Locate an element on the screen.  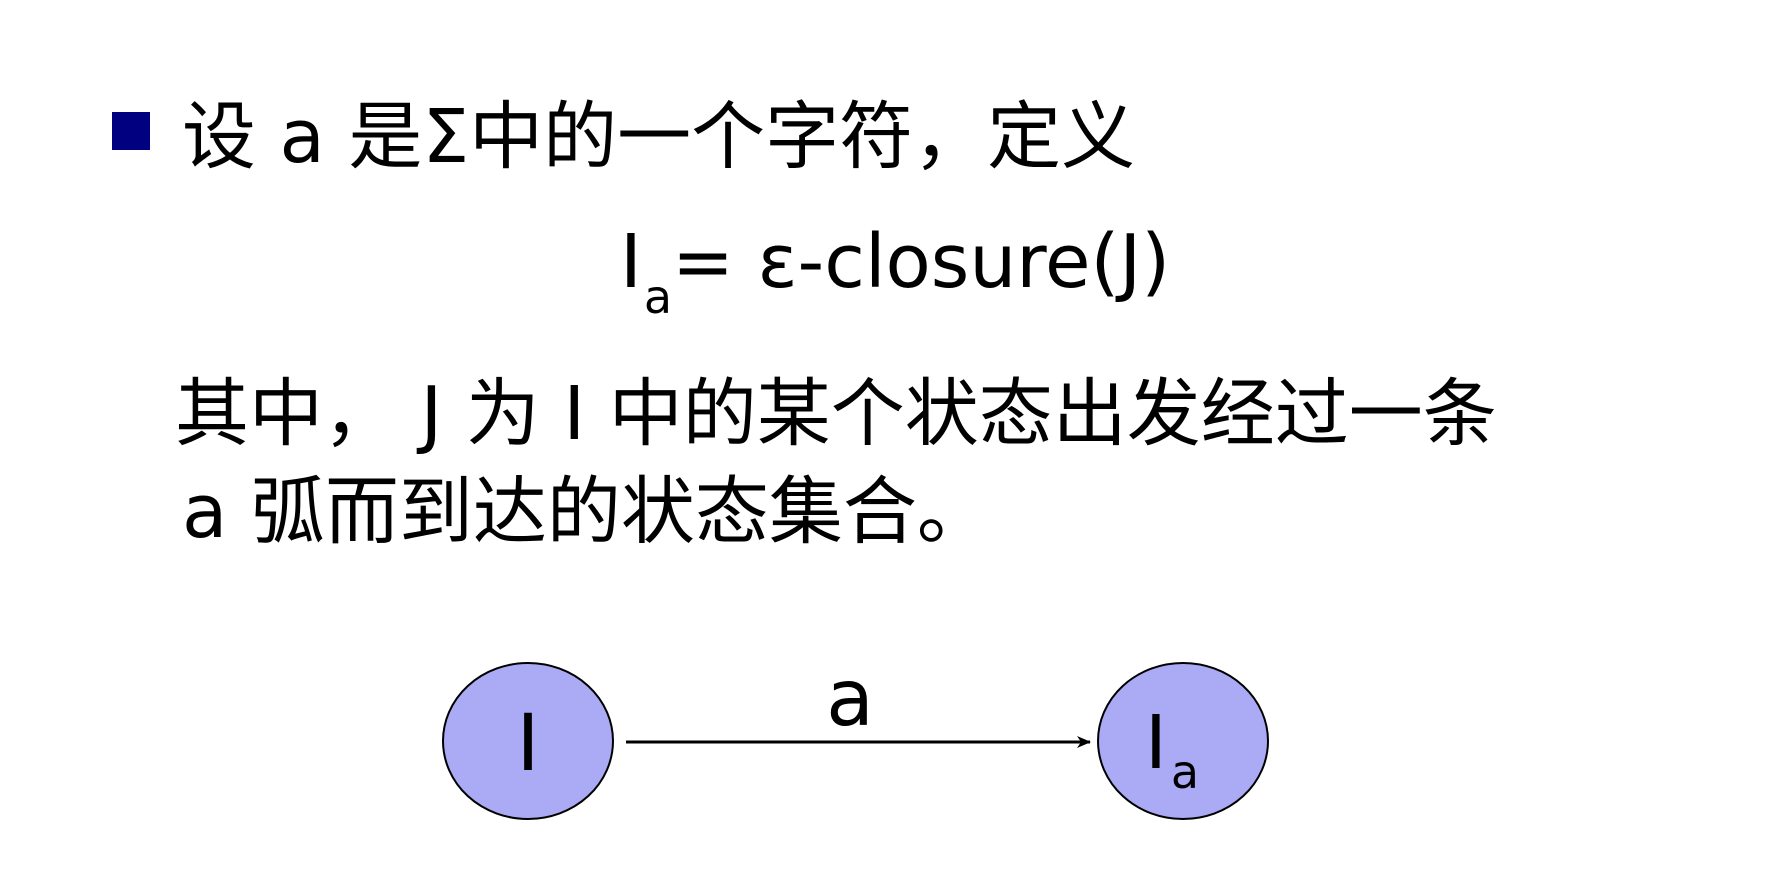
transition-diagram: I a Ia is located at coordinates (855, 737).